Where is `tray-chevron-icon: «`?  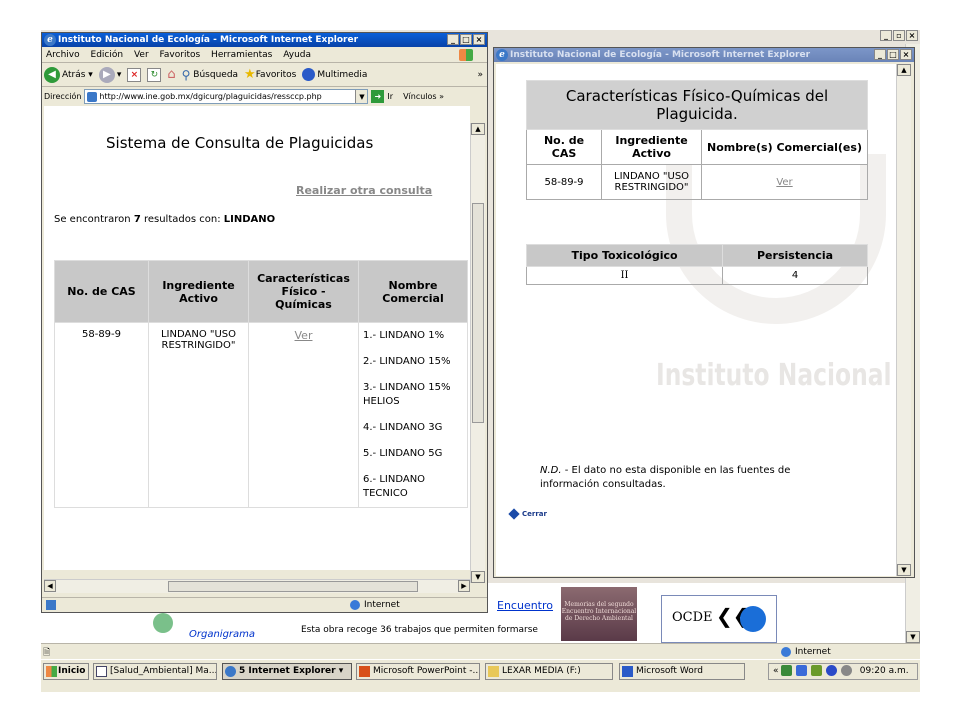 tray-chevron-icon: « is located at coordinates (776, 671).